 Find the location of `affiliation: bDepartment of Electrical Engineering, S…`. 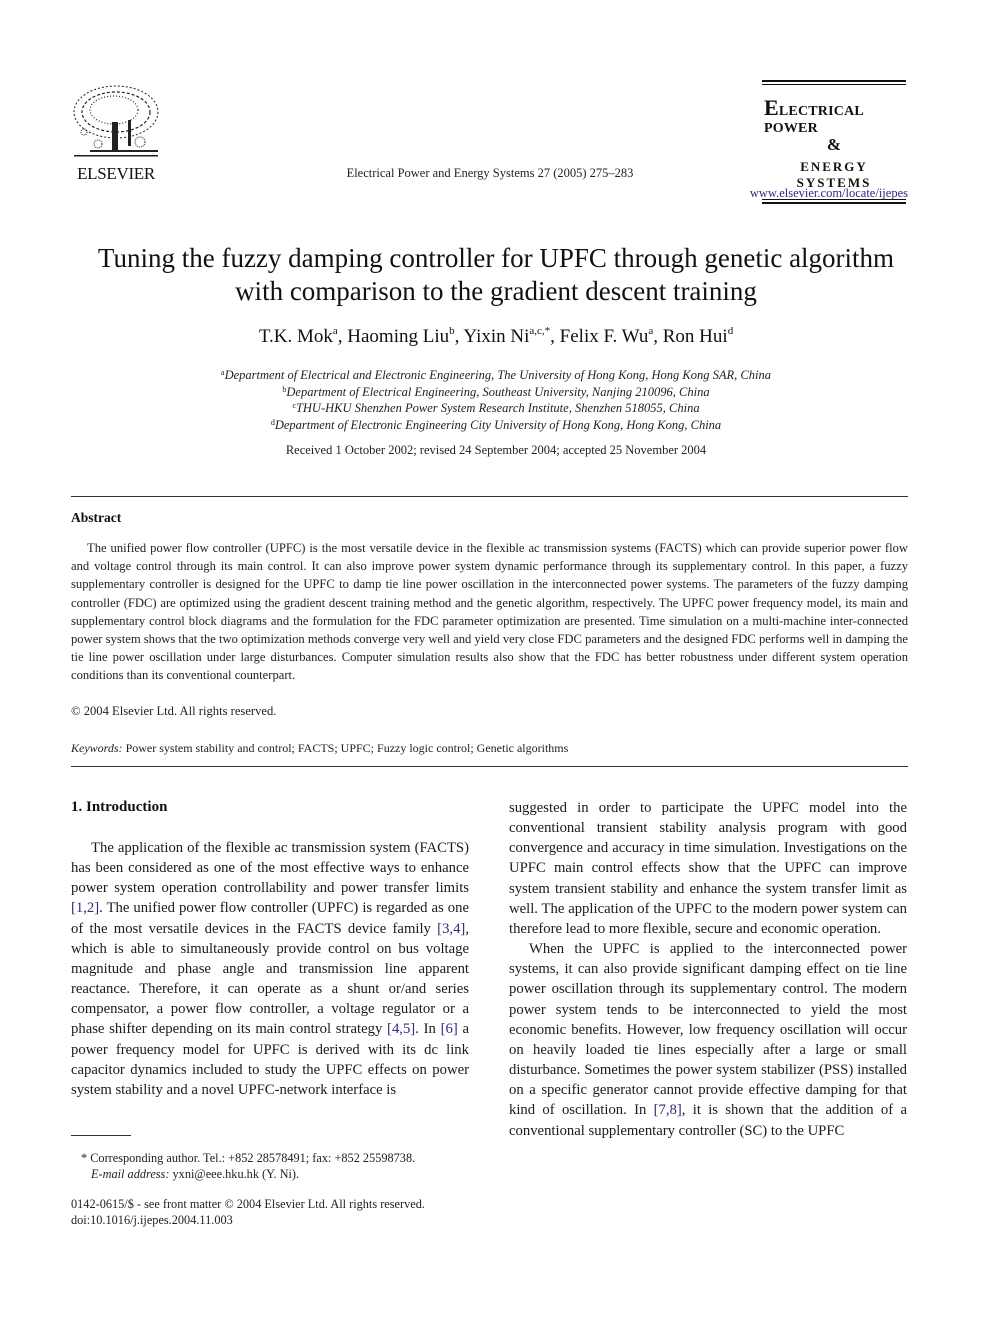

affiliation: bDepartment of Electrical Engineering, S… is located at coordinates (496, 391).